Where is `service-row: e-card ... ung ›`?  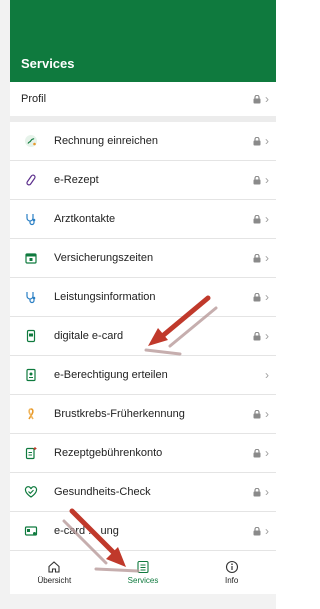
service-row: e-card ... ung › is located at coordinates (143, 531).